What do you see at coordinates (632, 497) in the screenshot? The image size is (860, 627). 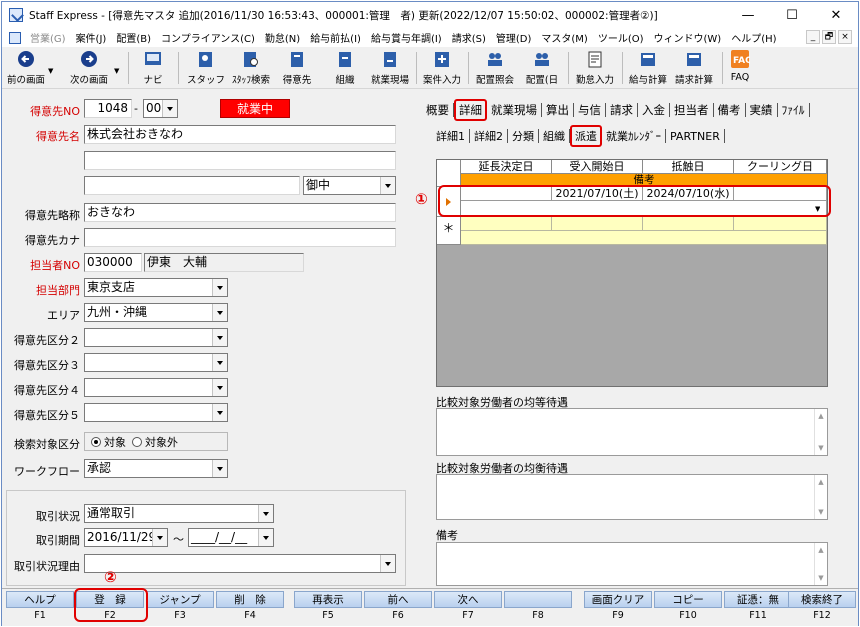 I see `balance-treatment-textarea: ▲ ▼` at bounding box center [632, 497].